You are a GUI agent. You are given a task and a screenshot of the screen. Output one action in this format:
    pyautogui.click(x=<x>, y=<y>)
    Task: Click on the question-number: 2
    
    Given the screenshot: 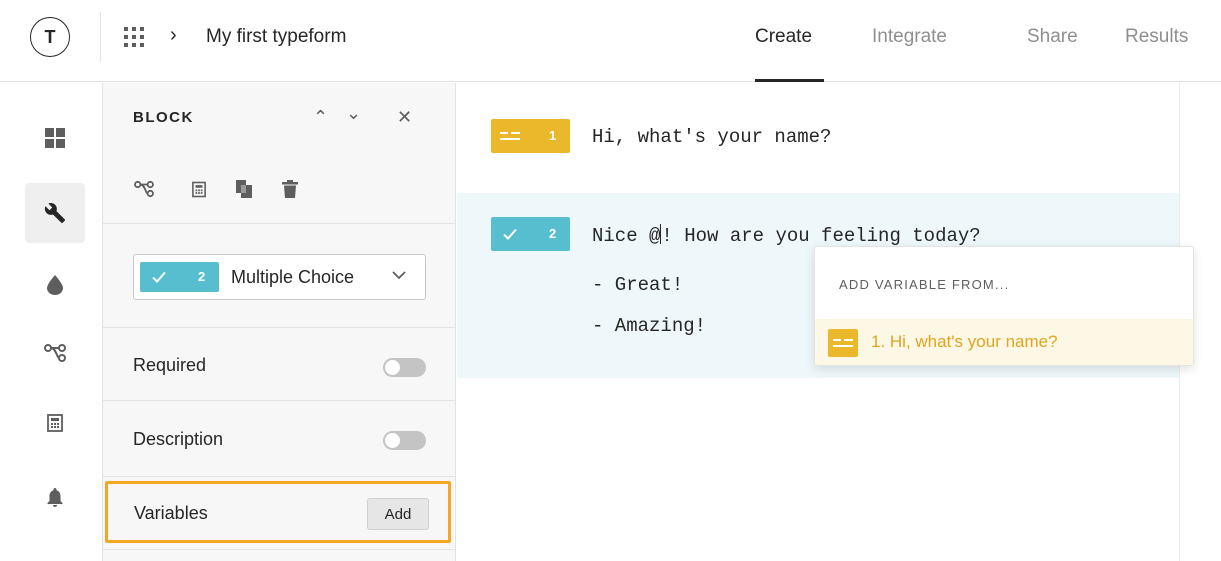 What is the action you would take?
    pyautogui.click(x=553, y=233)
    